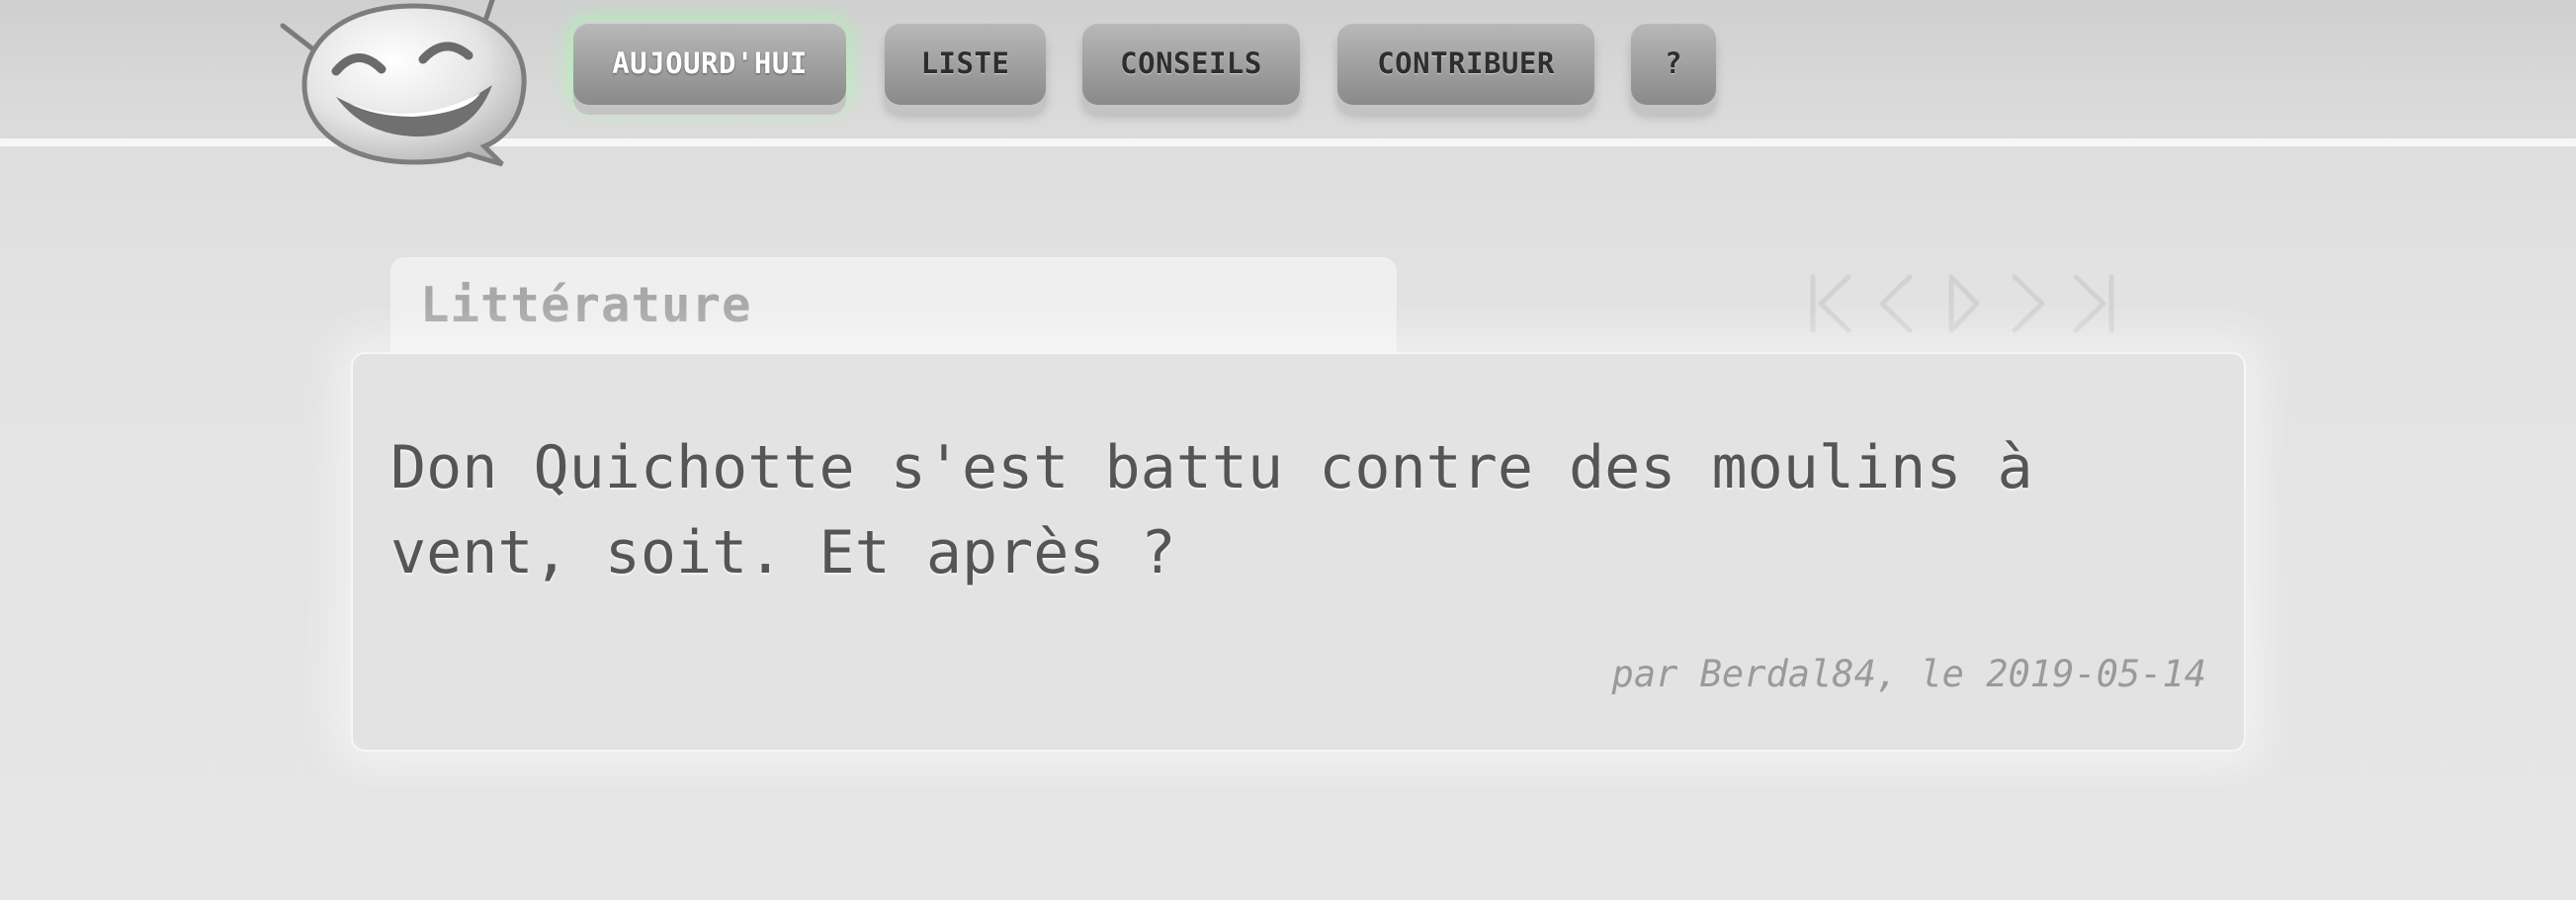  I want to click on random-play-icon, so click(1963, 303).